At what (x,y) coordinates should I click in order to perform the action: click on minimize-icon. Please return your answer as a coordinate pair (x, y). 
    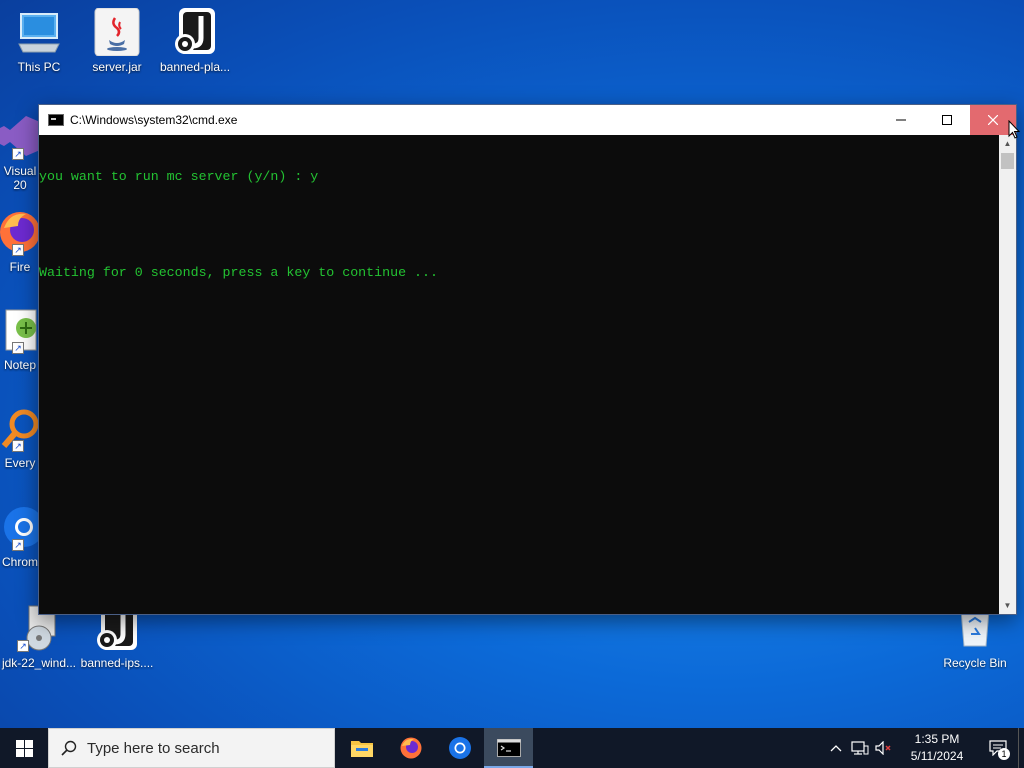
    Looking at the image, I should click on (901, 120).